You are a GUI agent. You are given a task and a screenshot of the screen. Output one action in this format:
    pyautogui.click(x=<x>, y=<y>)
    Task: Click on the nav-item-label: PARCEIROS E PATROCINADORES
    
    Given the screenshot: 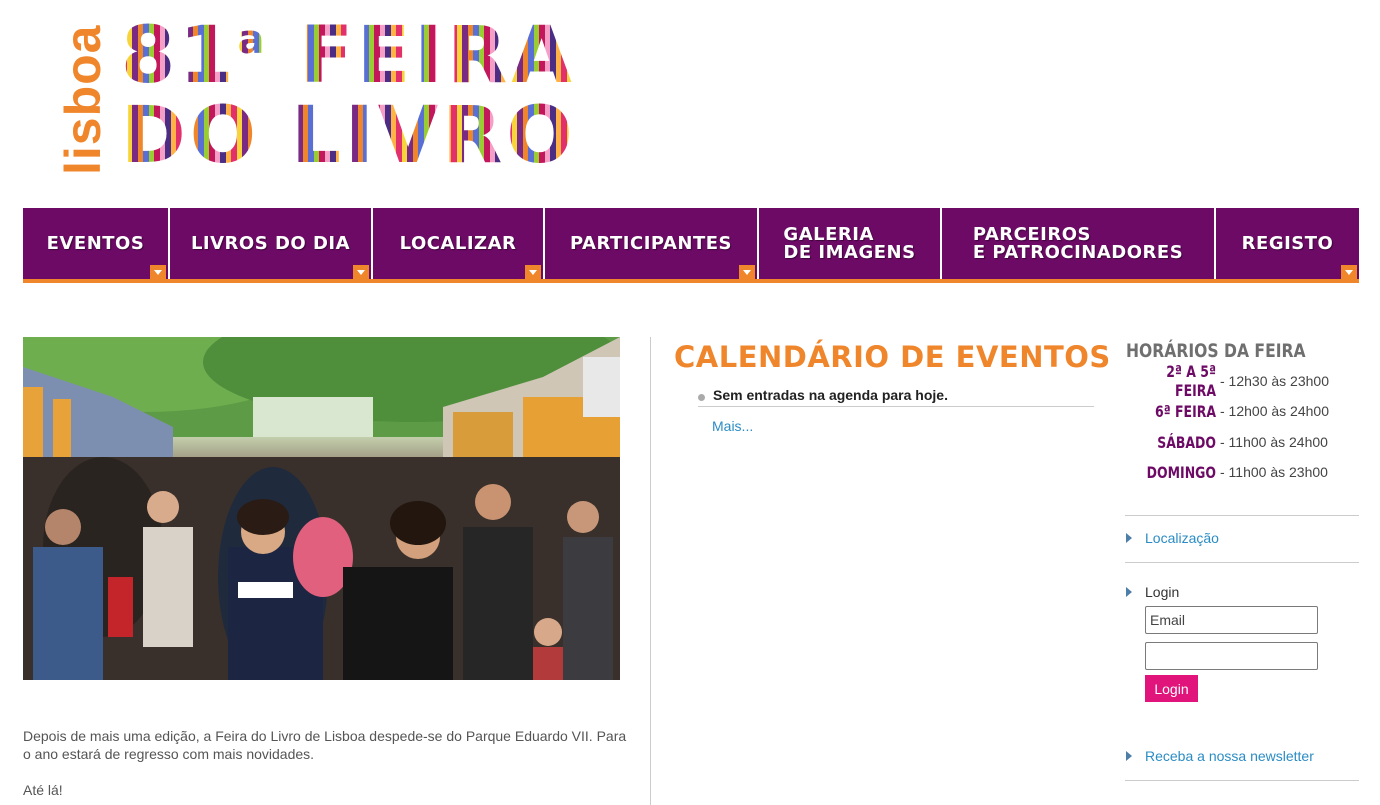 What is the action you would take?
    pyautogui.click(x=1078, y=243)
    